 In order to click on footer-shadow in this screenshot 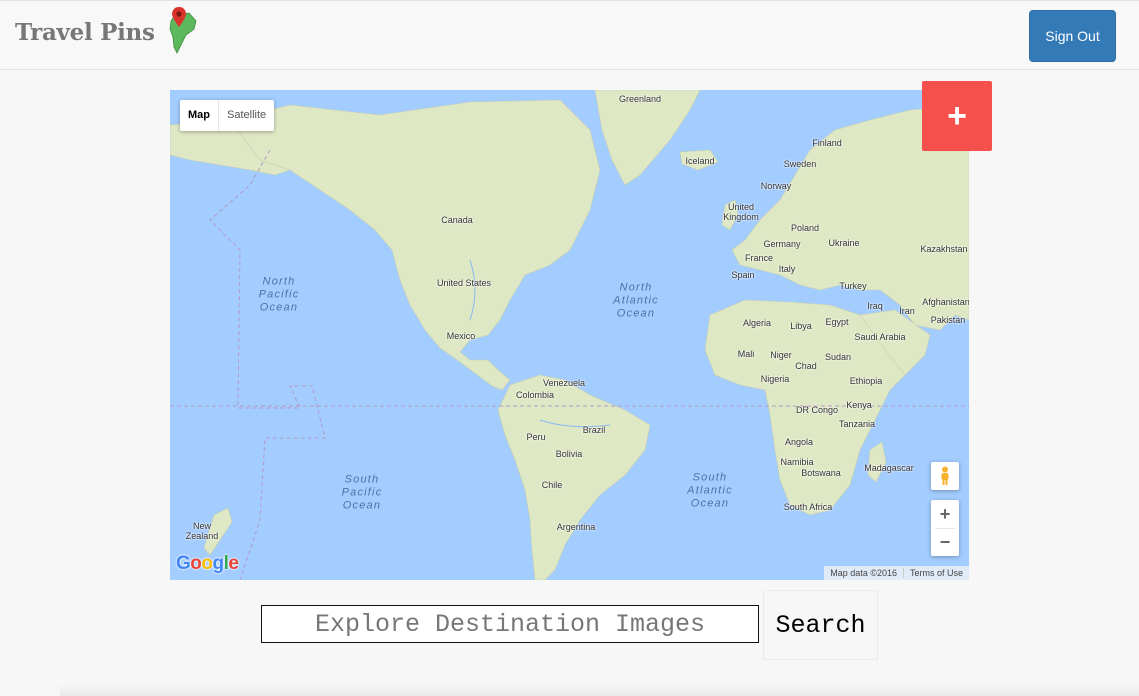, I will do `click(599, 690)`.